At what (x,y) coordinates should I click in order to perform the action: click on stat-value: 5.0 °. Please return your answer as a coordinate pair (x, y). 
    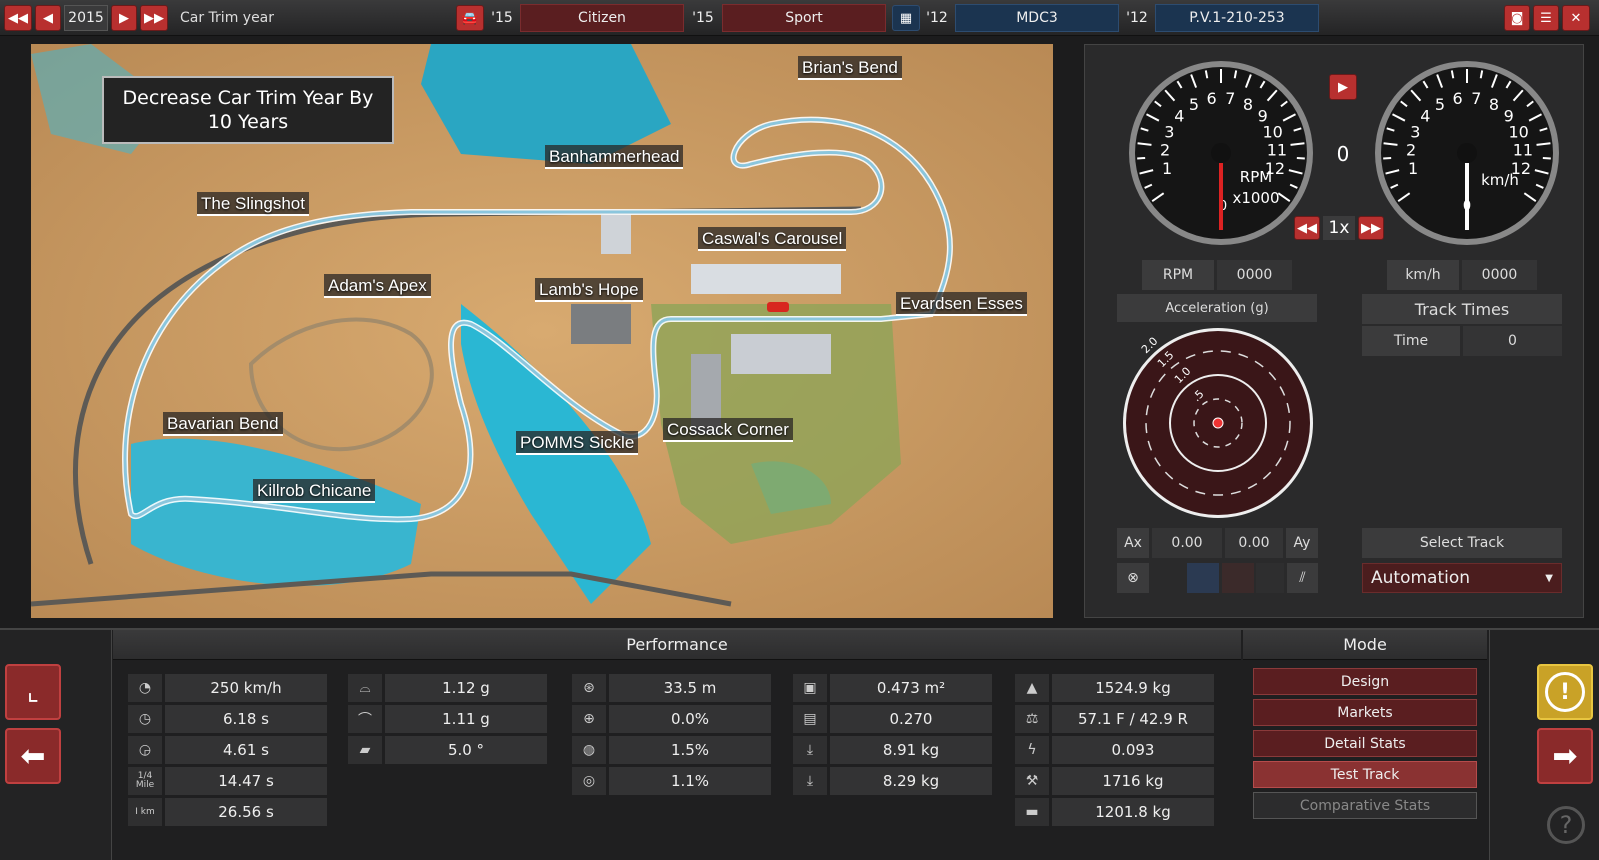
    Looking at the image, I should click on (466, 750).